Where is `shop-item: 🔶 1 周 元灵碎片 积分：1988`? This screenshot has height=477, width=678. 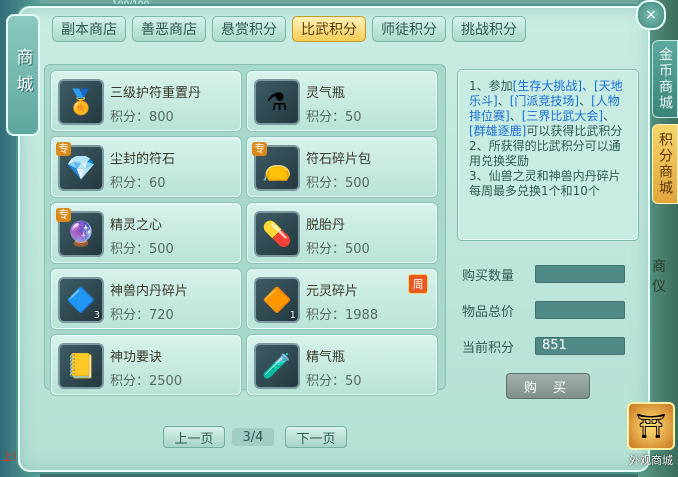
shop-item: 🔶 1 周 元灵碎片 积分：1988 is located at coordinates (342, 299).